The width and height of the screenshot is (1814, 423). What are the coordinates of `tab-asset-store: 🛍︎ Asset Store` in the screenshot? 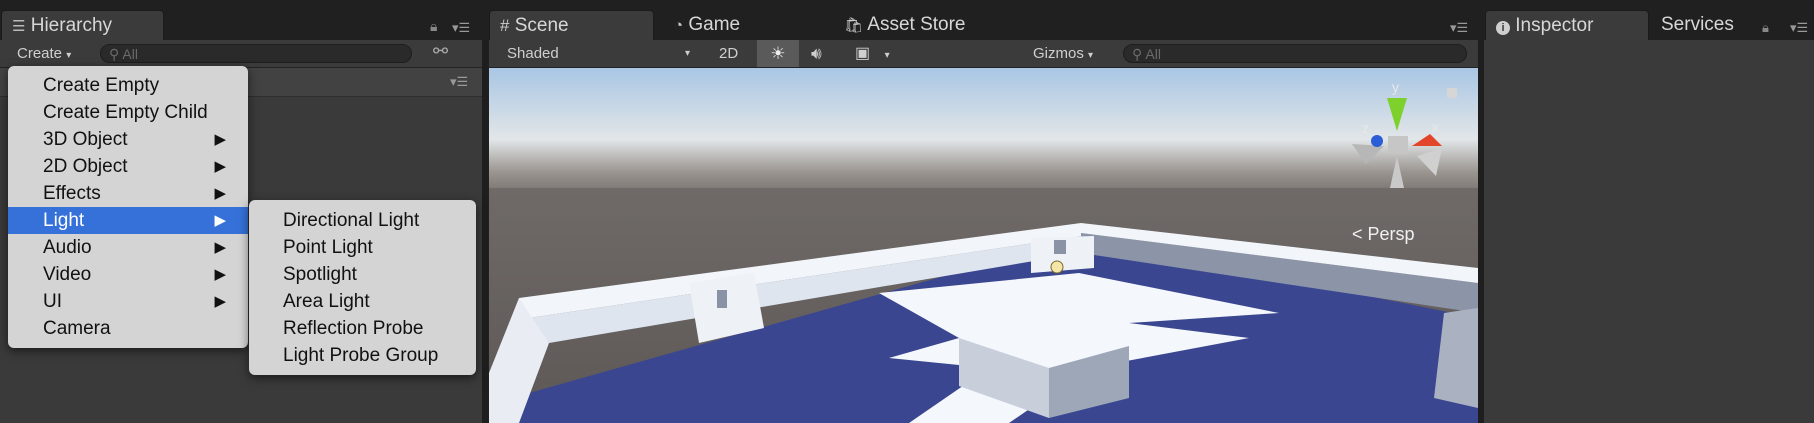 It's located at (924, 25).